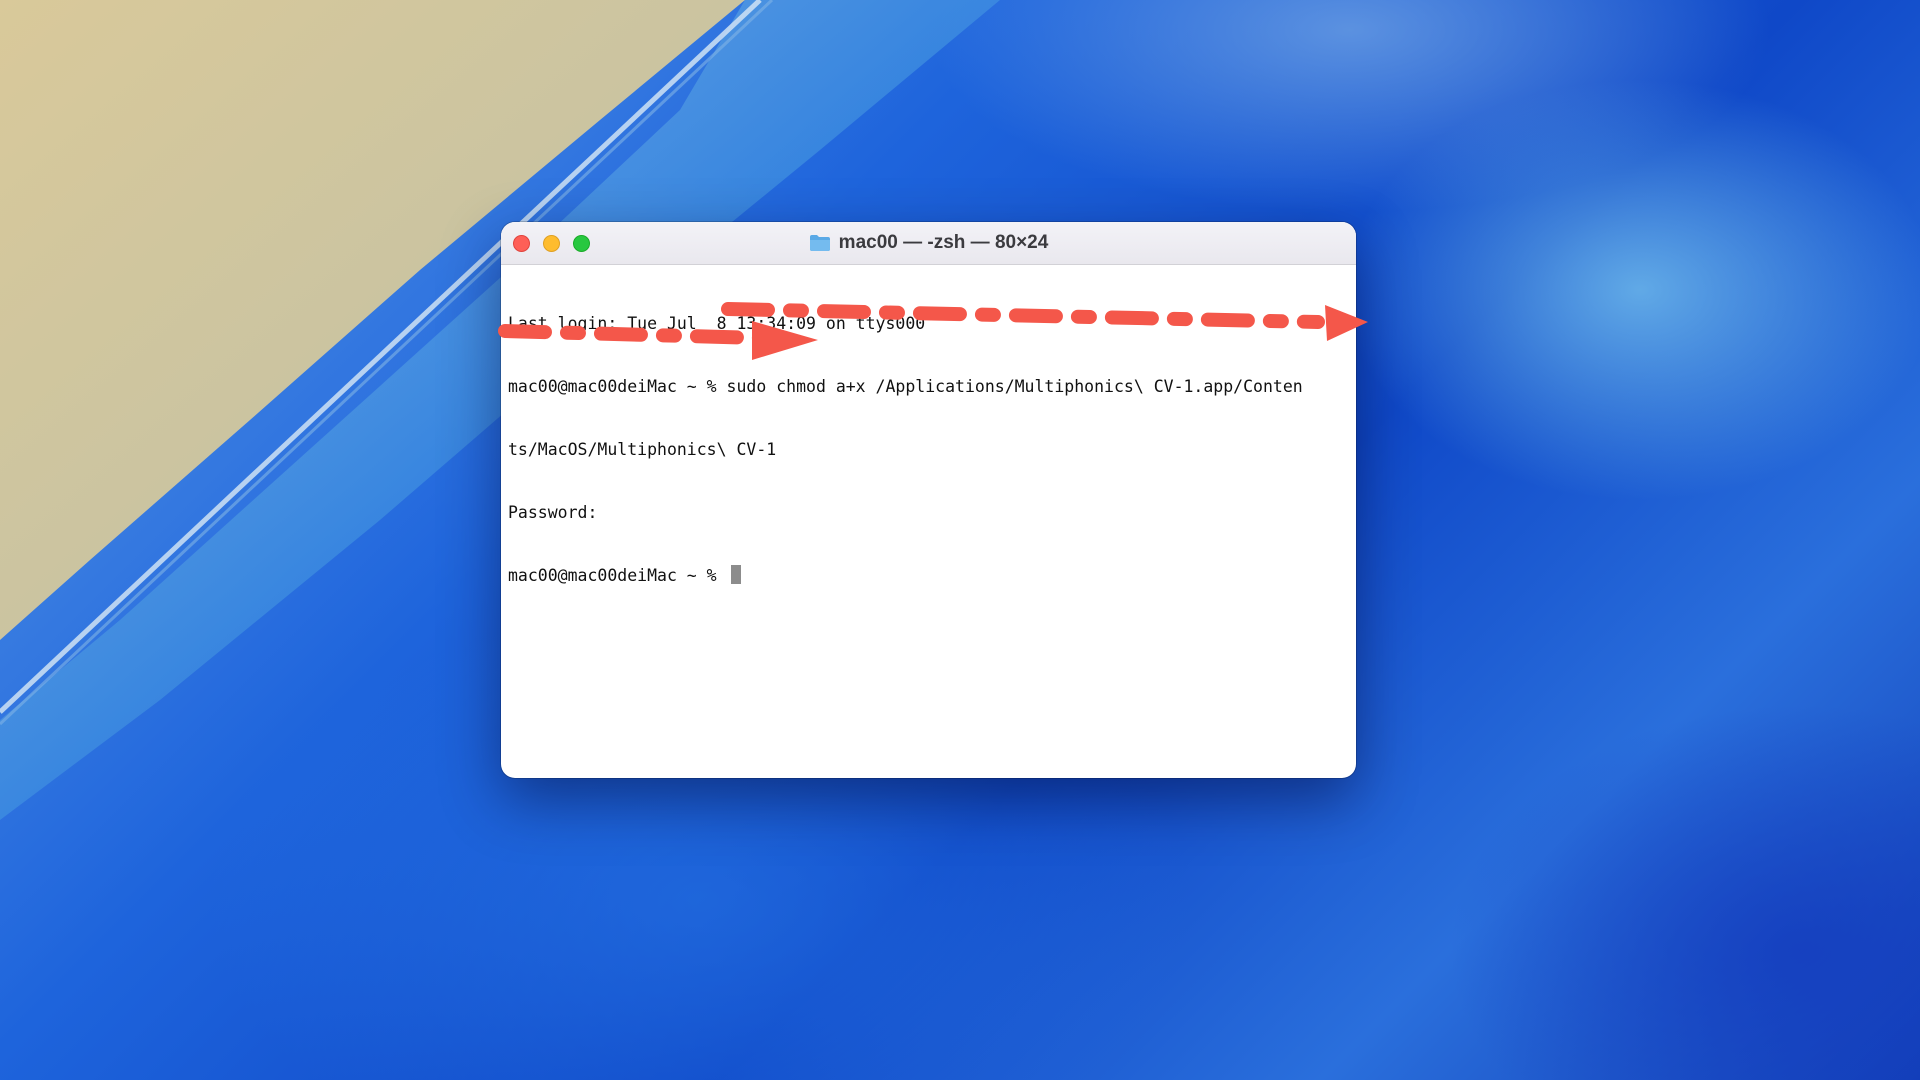  I want to click on window-titlebar: mac00 — -zsh — 80×24, so click(928, 243).